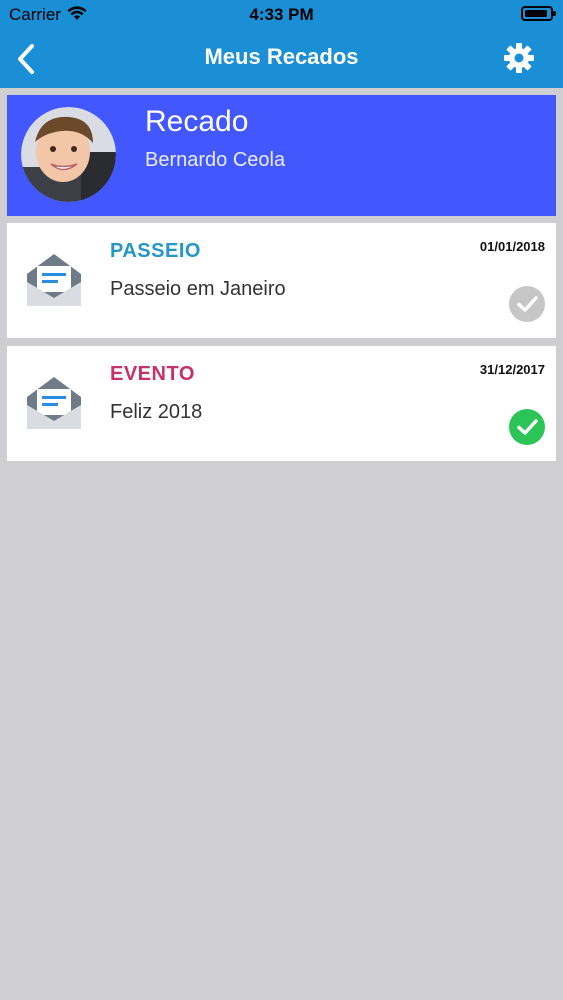 The width and height of the screenshot is (563, 1000). Describe the element at coordinates (519, 58) in the screenshot. I see `gear-icon` at that location.